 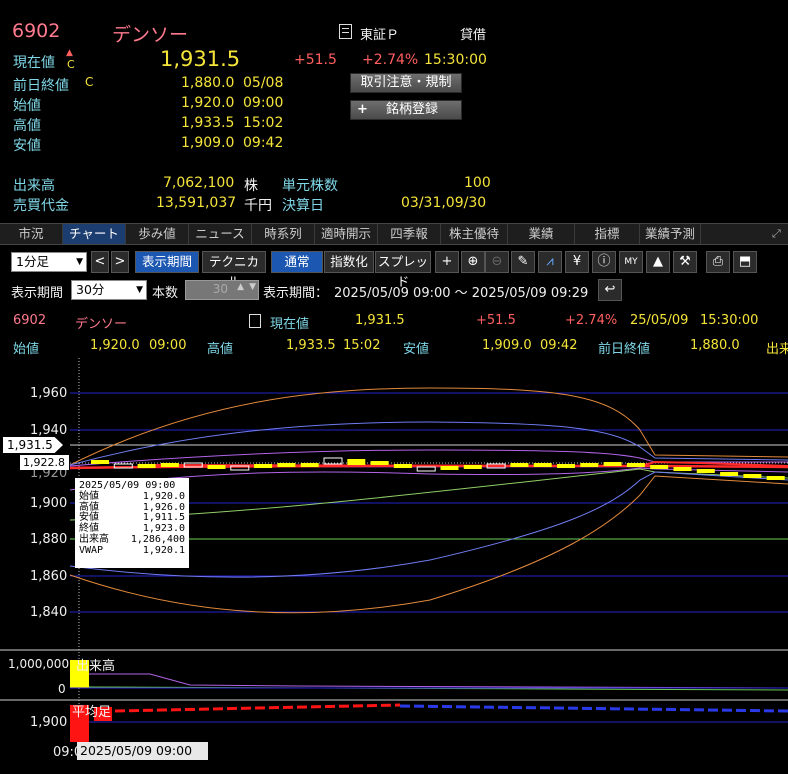 I want to click on my-chart-icon: MY, so click(x=631, y=262).